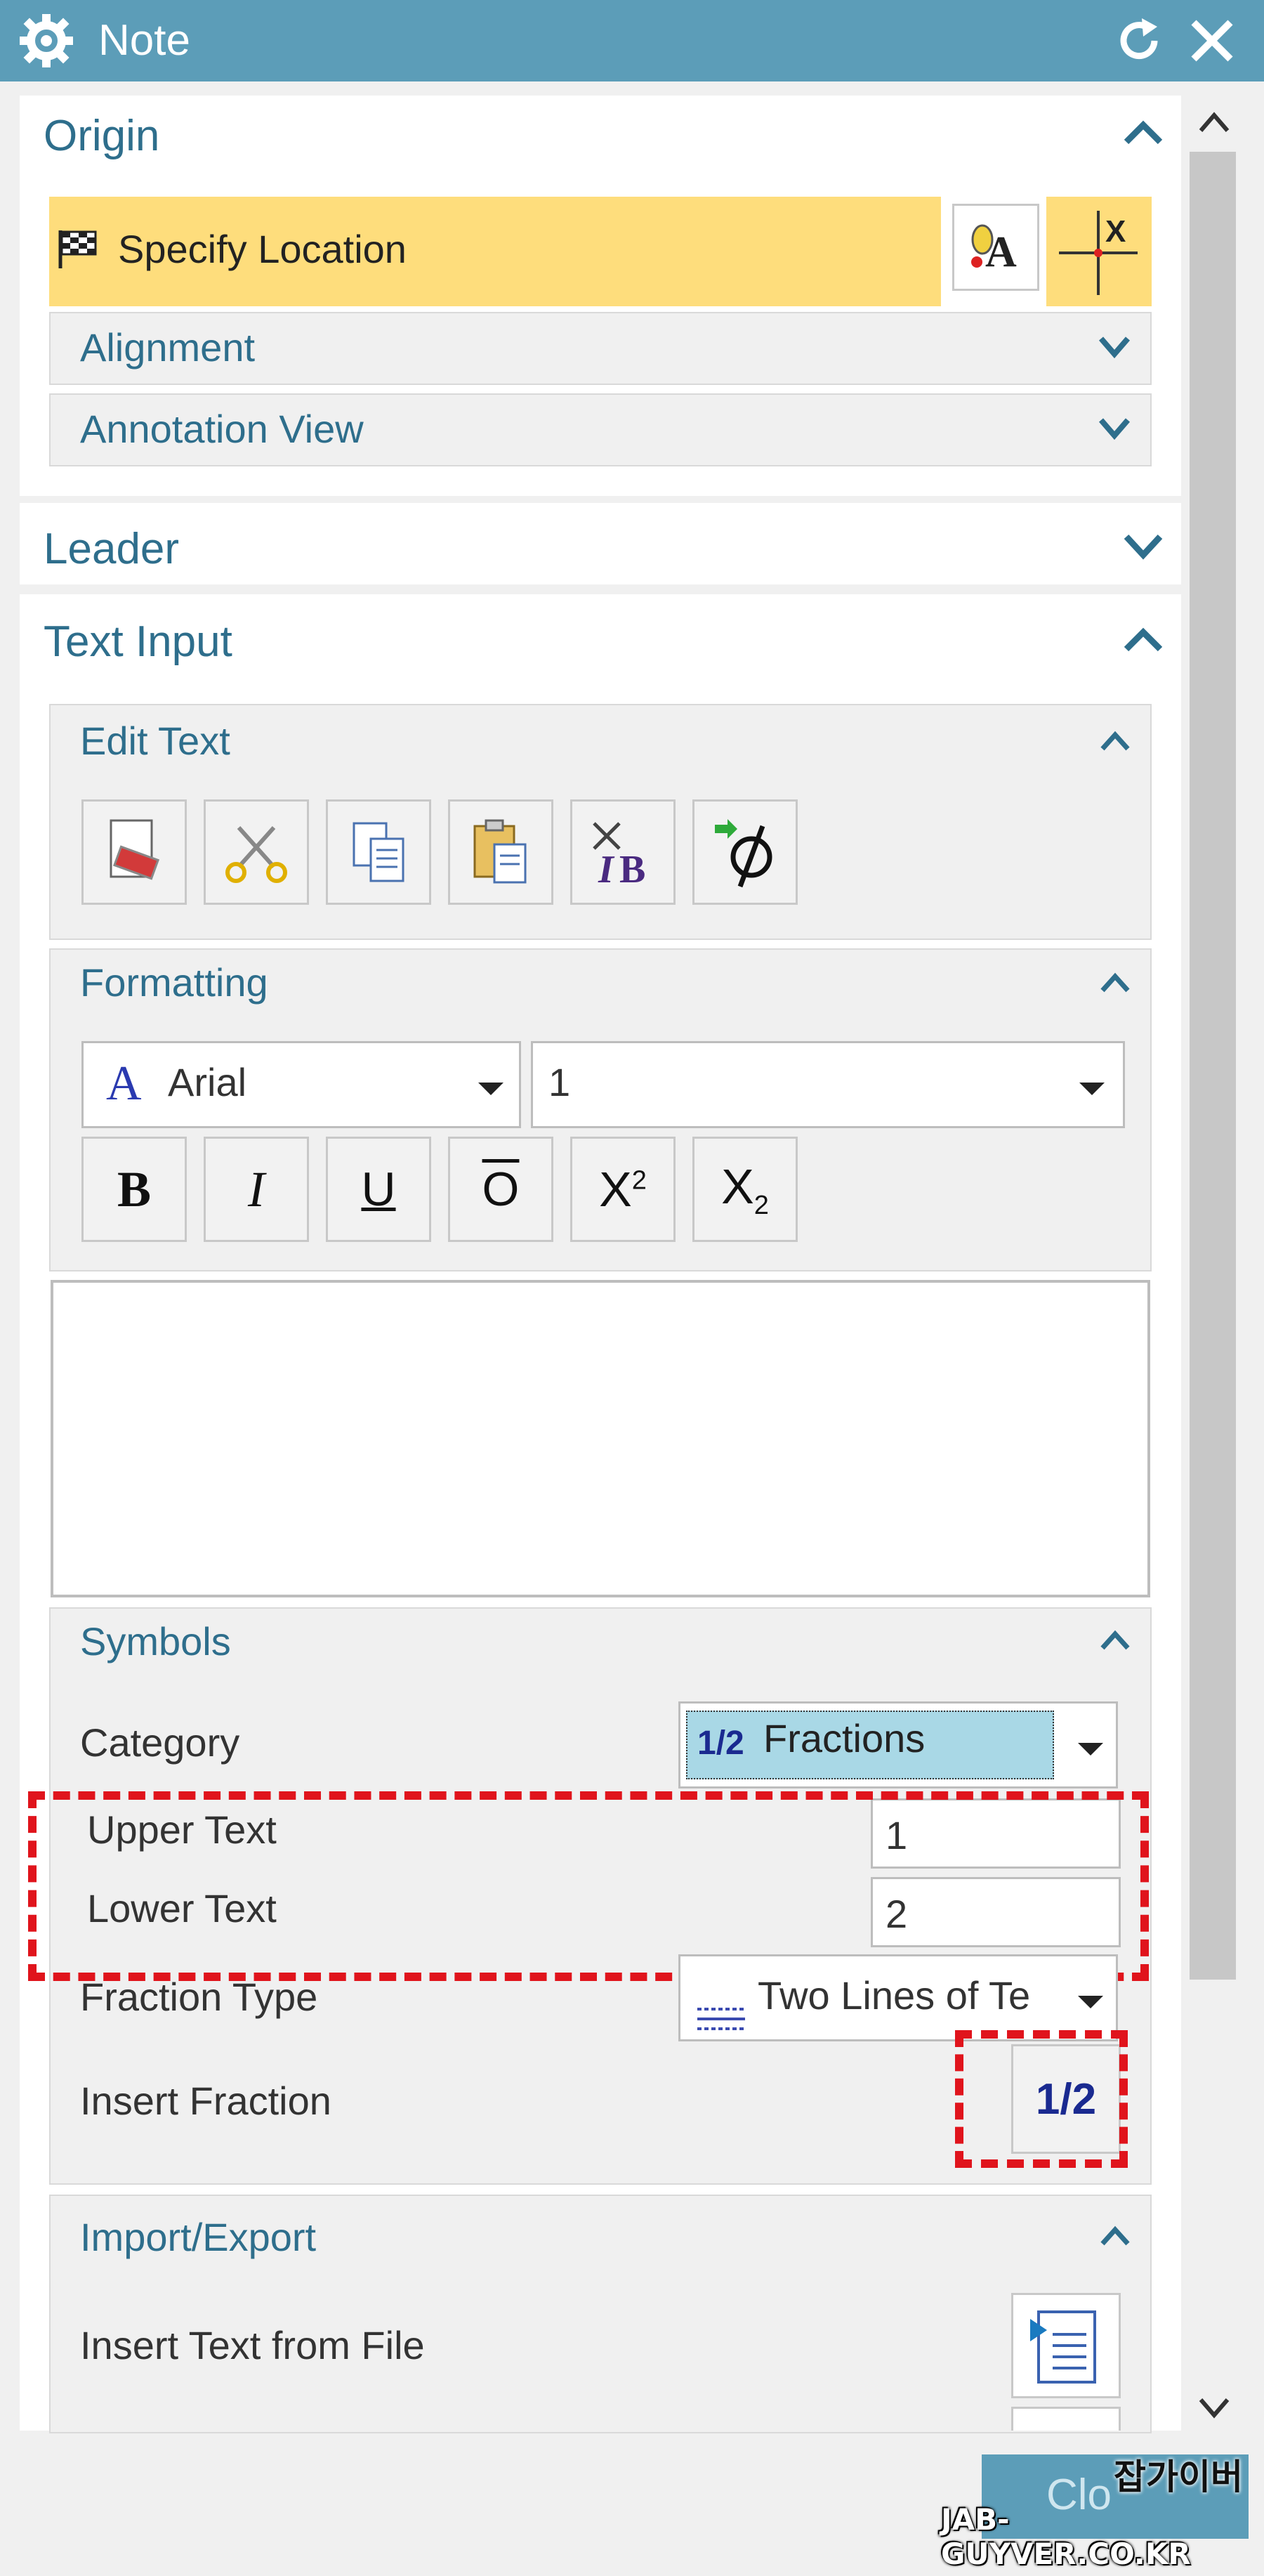  I want to click on edit-text-heading: Edit Text, so click(155, 741).